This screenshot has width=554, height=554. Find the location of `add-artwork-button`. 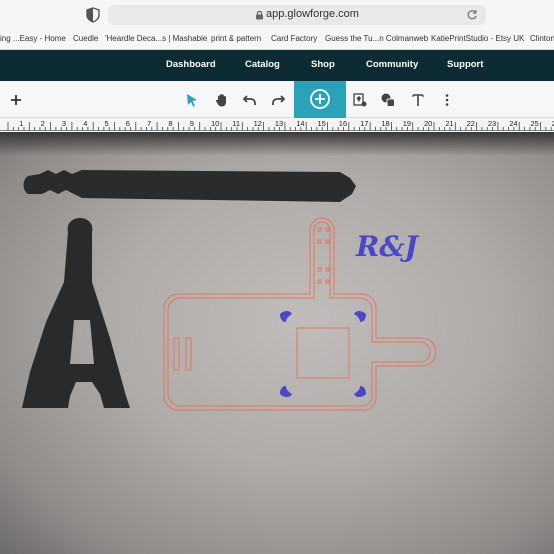

add-artwork-button is located at coordinates (320, 99).